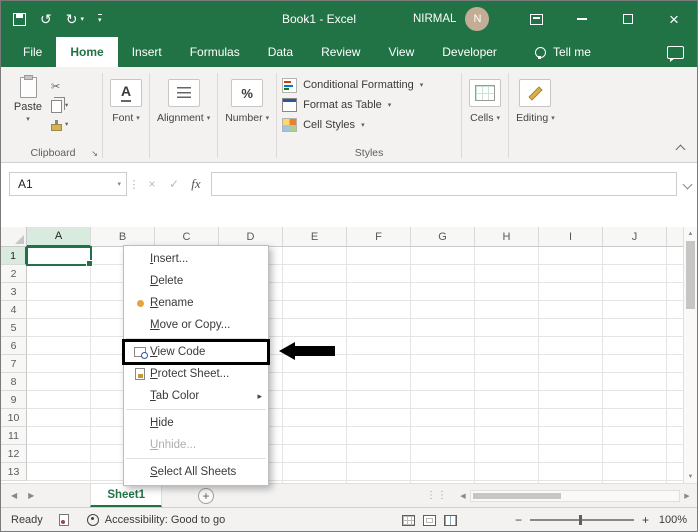  I want to click on alignment-group-button: Alignment ▾, so click(183, 115).